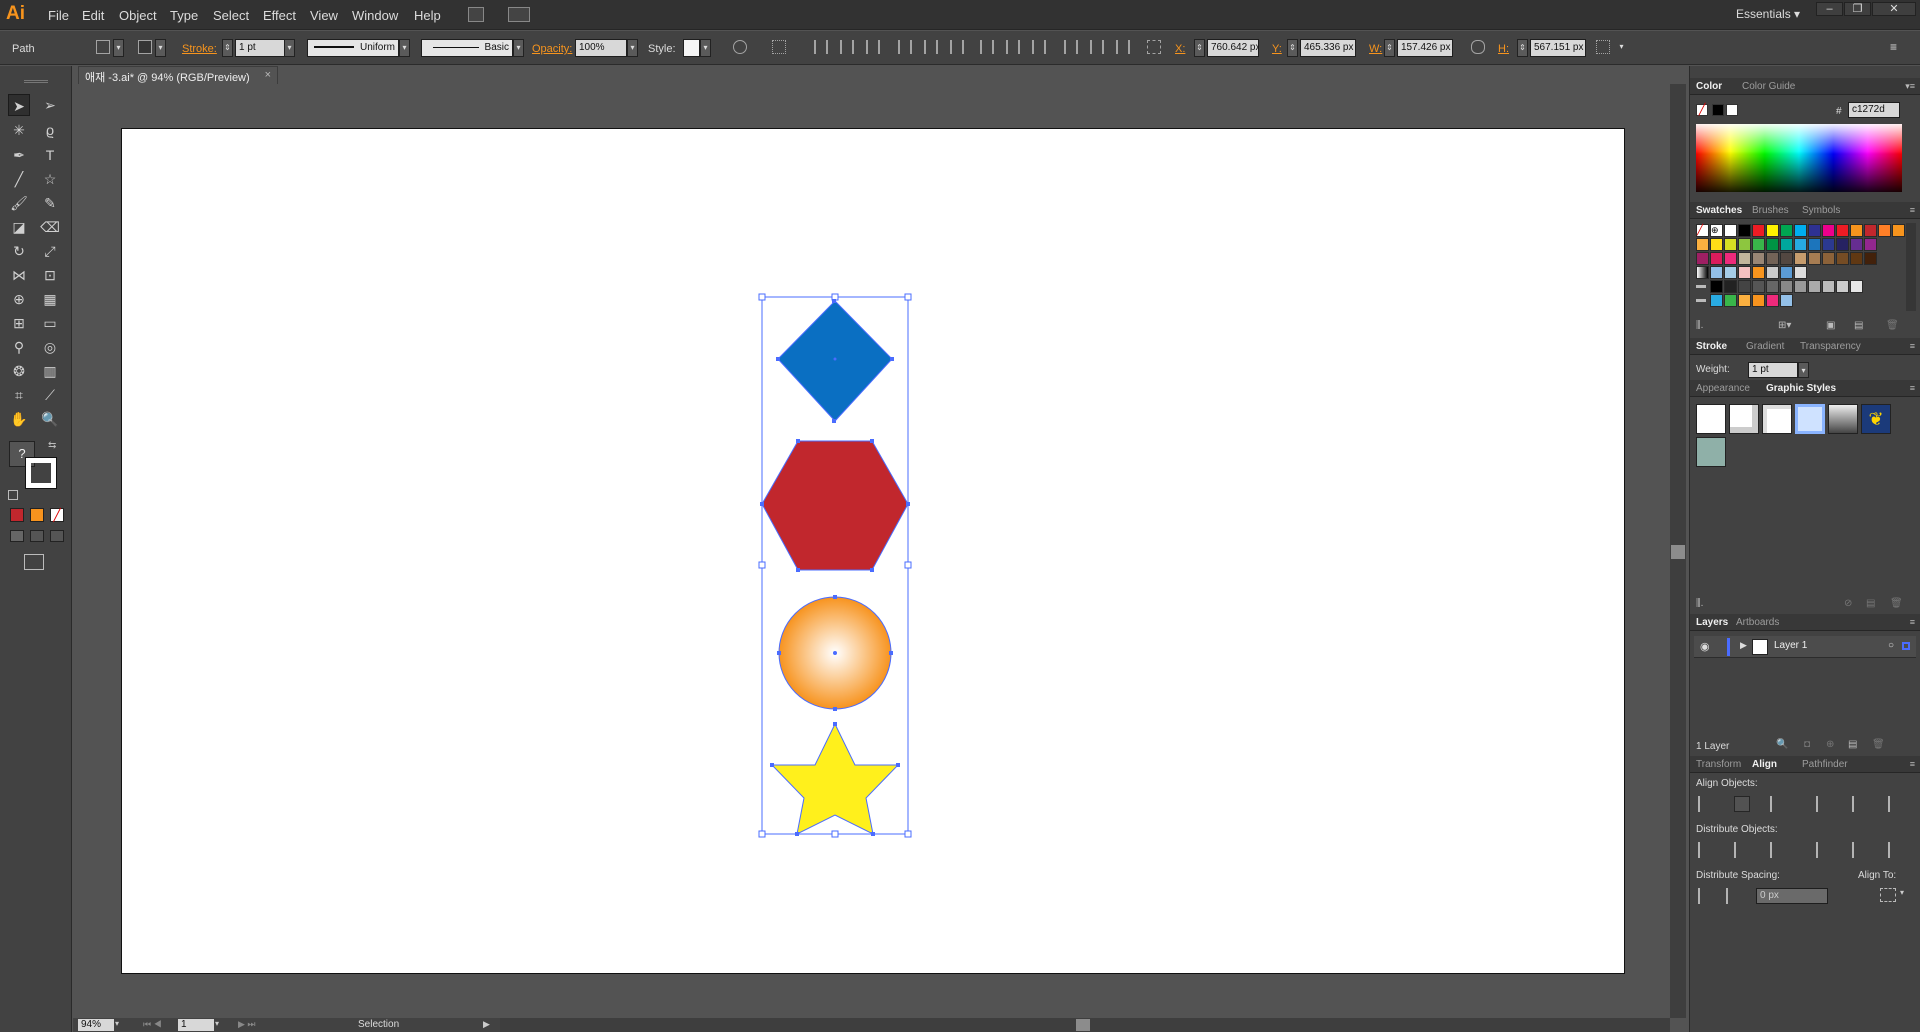  What do you see at coordinates (231, 15) in the screenshot?
I see `menu-select: Select` at bounding box center [231, 15].